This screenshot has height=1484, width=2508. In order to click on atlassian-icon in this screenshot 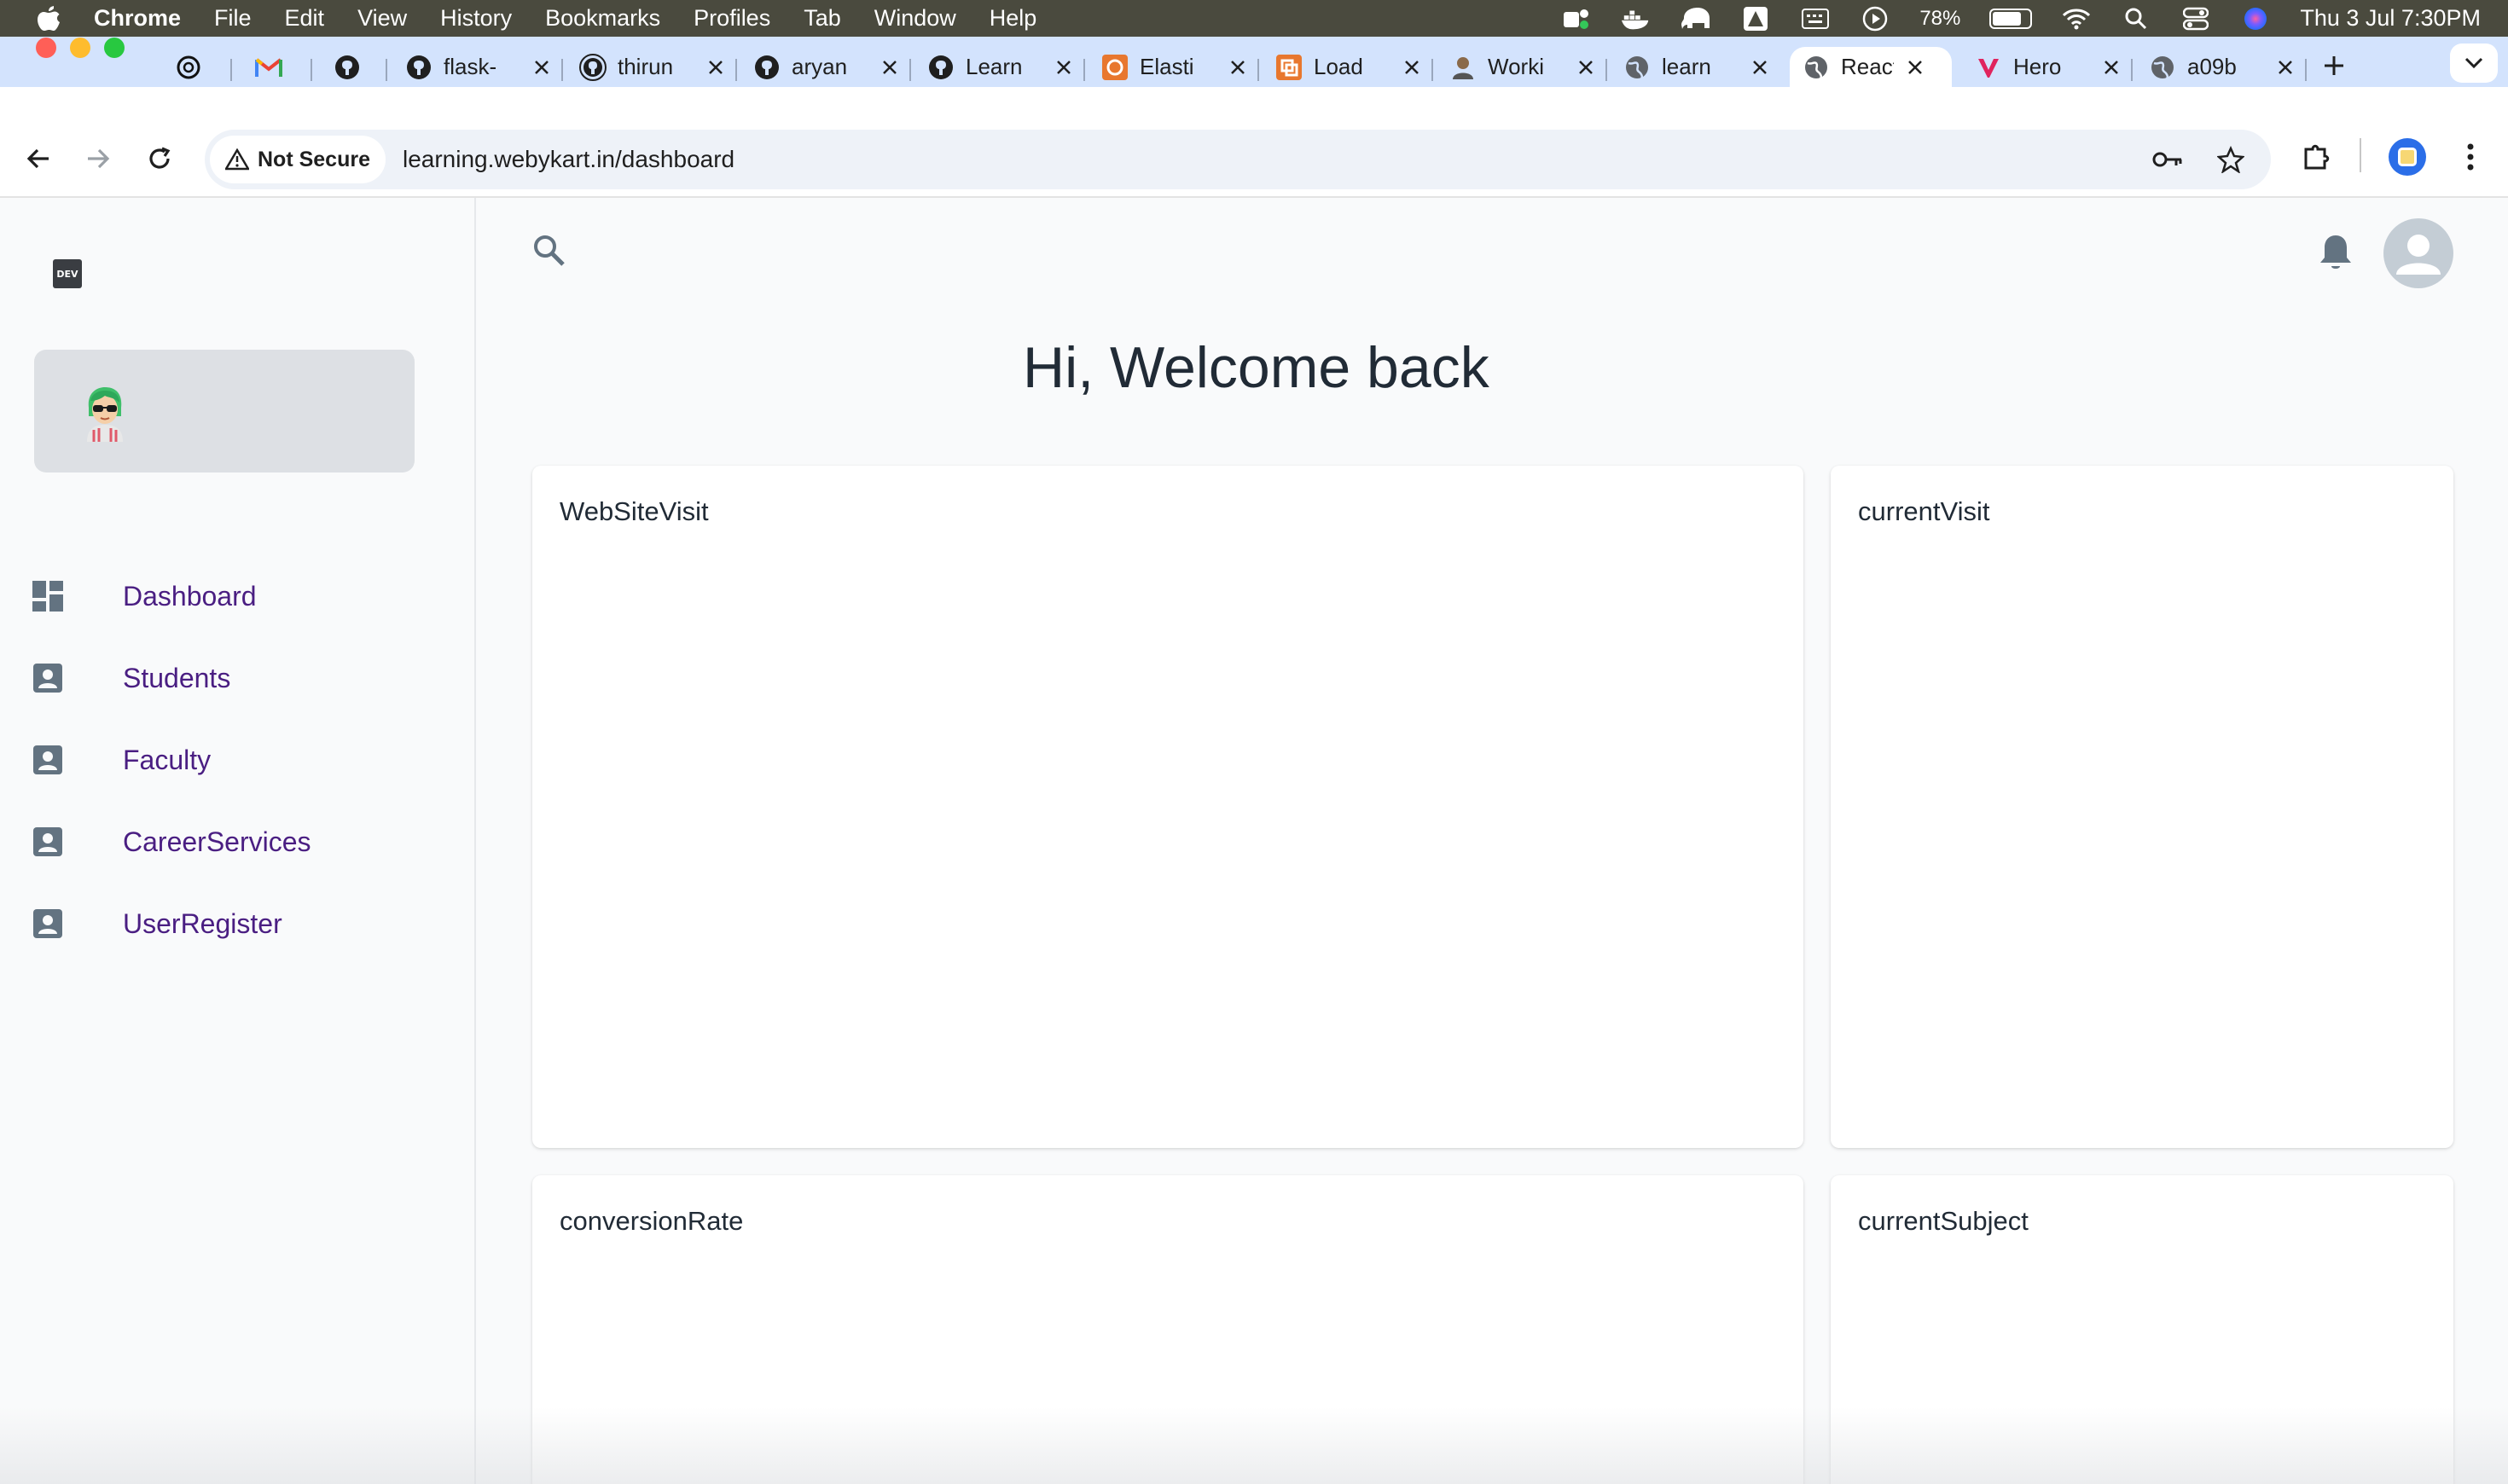, I will do `click(1755, 19)`.